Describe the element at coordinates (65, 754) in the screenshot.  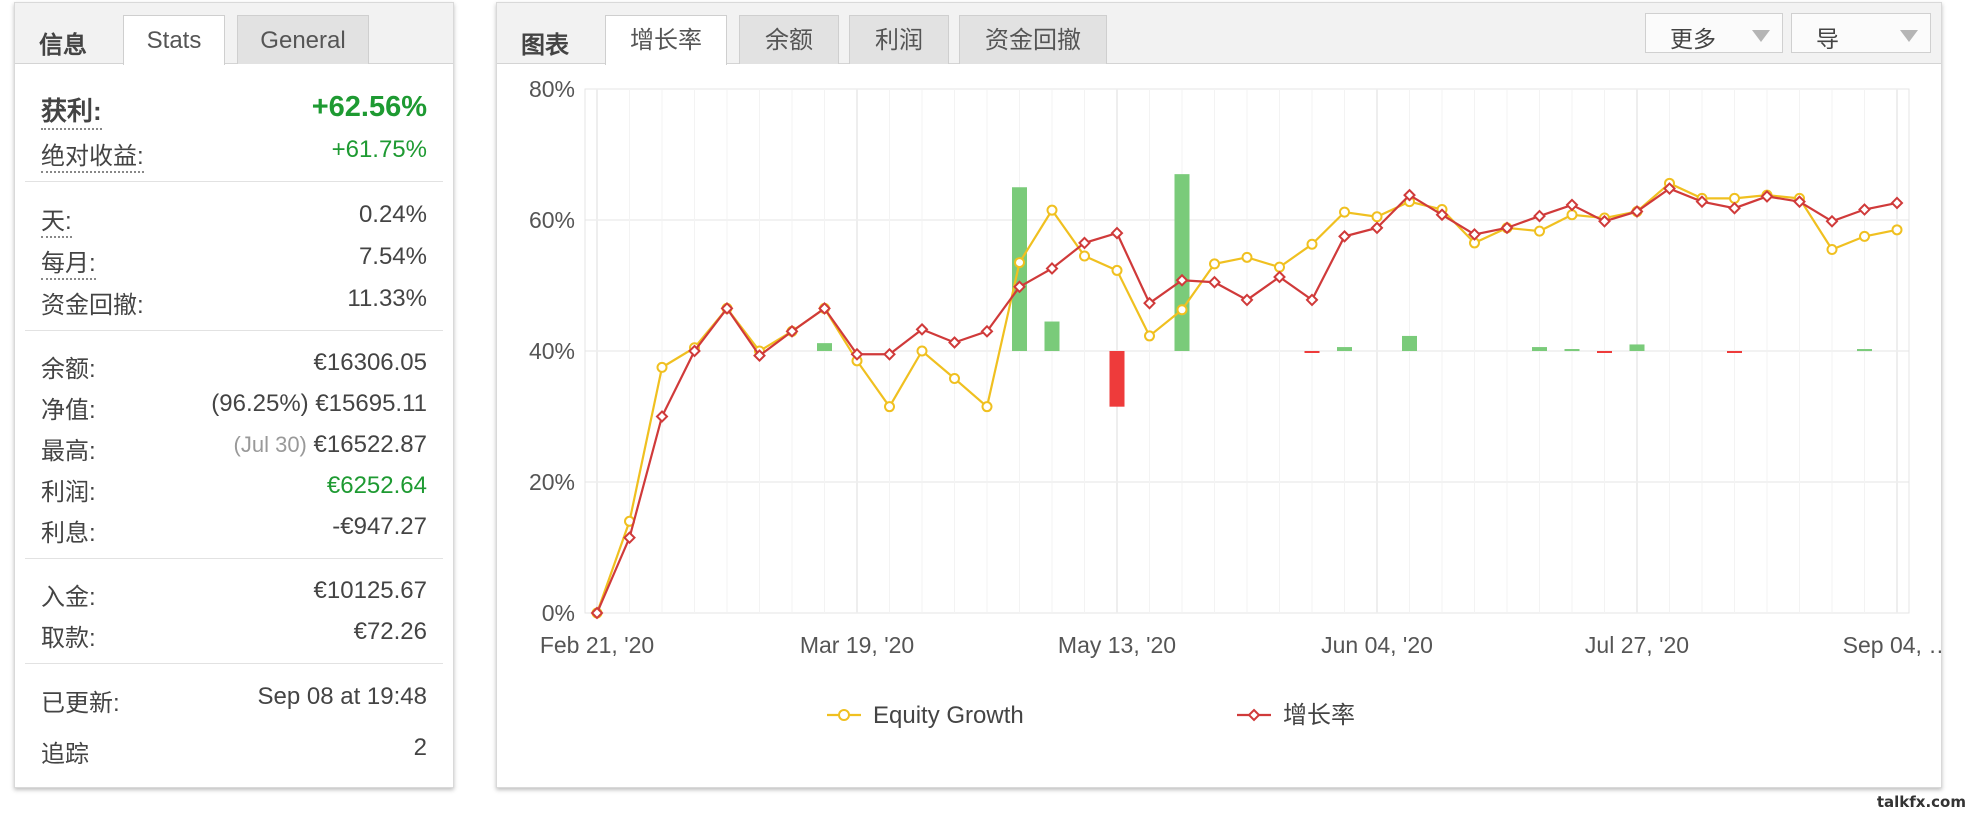
I see `tracking-label: 追踪` at that location.